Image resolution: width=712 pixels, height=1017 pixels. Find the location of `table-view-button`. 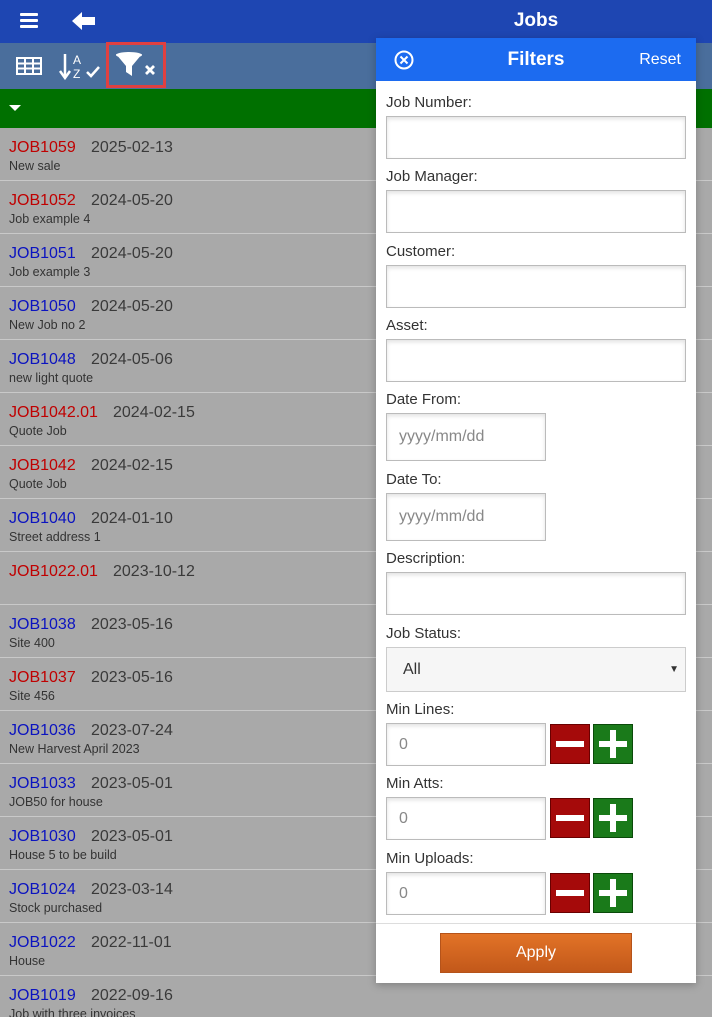

table-view-button is located at coordinates (29, 66).